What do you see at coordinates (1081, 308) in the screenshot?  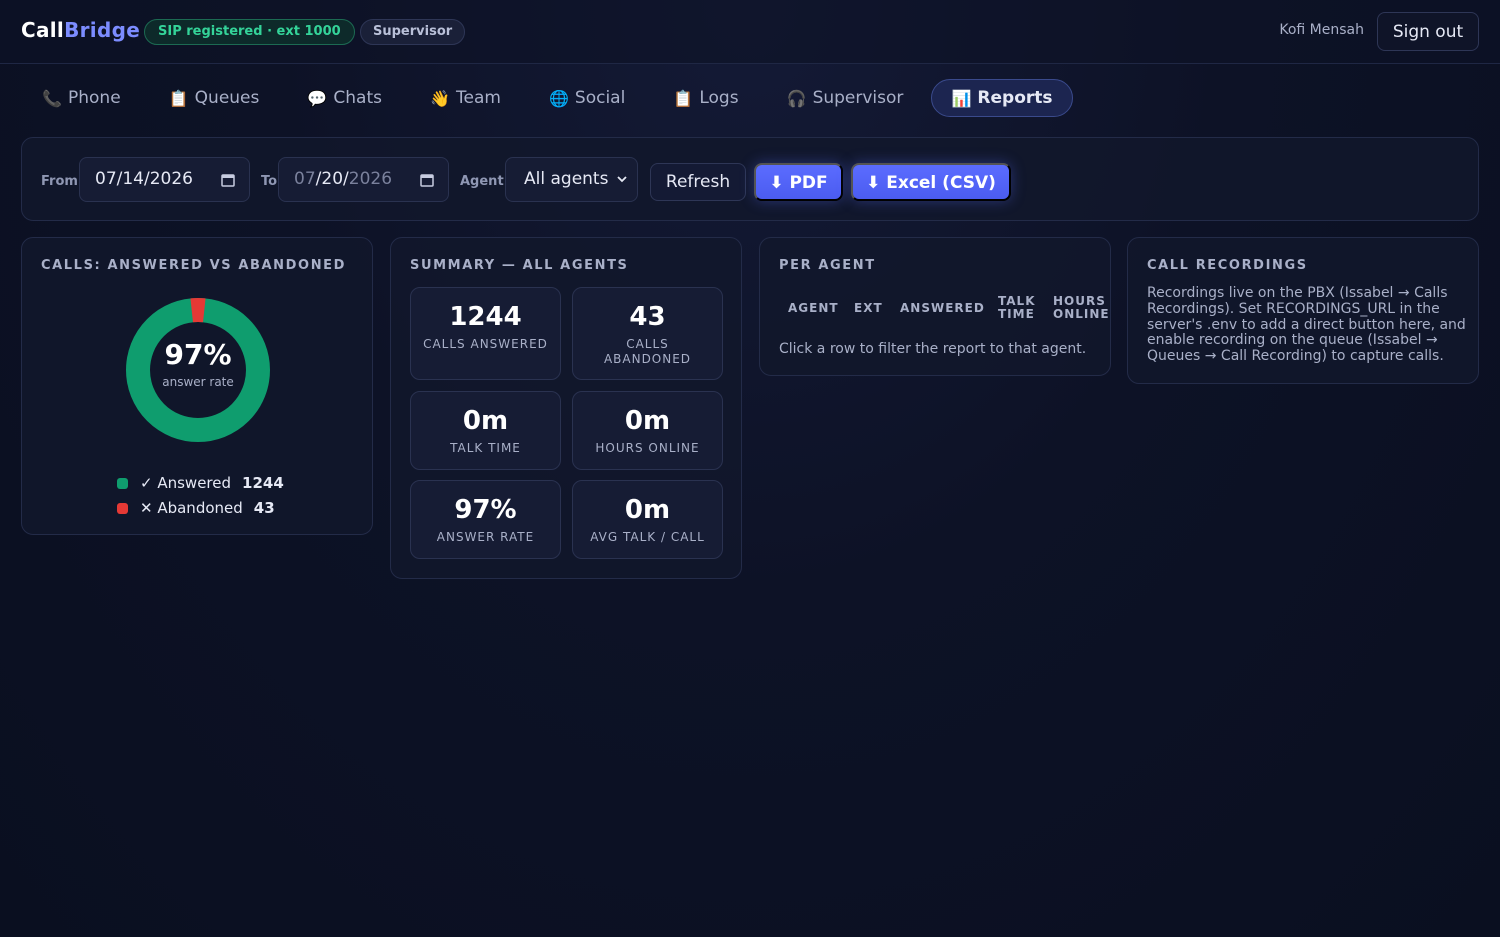 I see `column-header: HOURS ONLINE` at bounding box center [1081, 308].